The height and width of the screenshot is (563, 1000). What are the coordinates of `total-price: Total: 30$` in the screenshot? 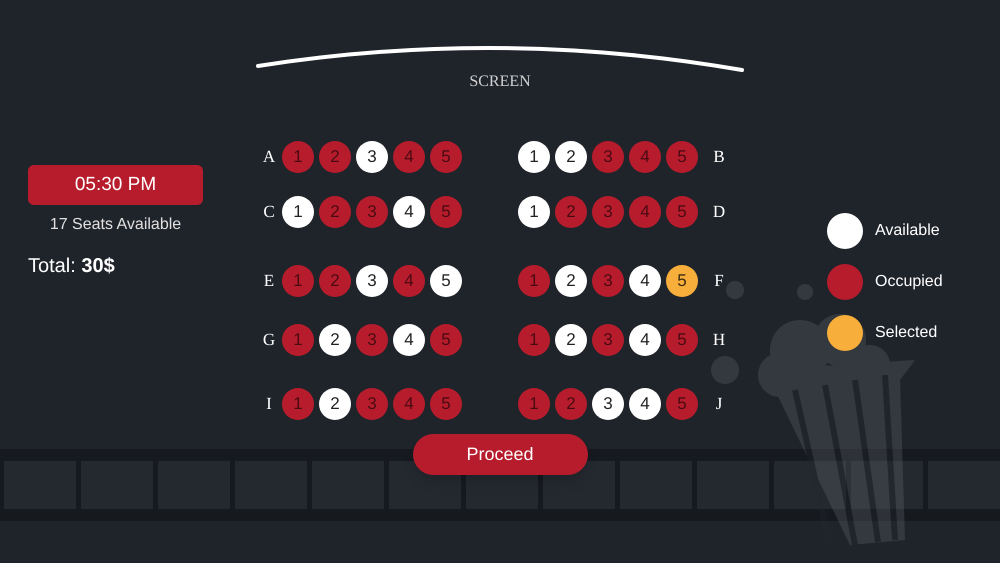 It's located at (72, 266).